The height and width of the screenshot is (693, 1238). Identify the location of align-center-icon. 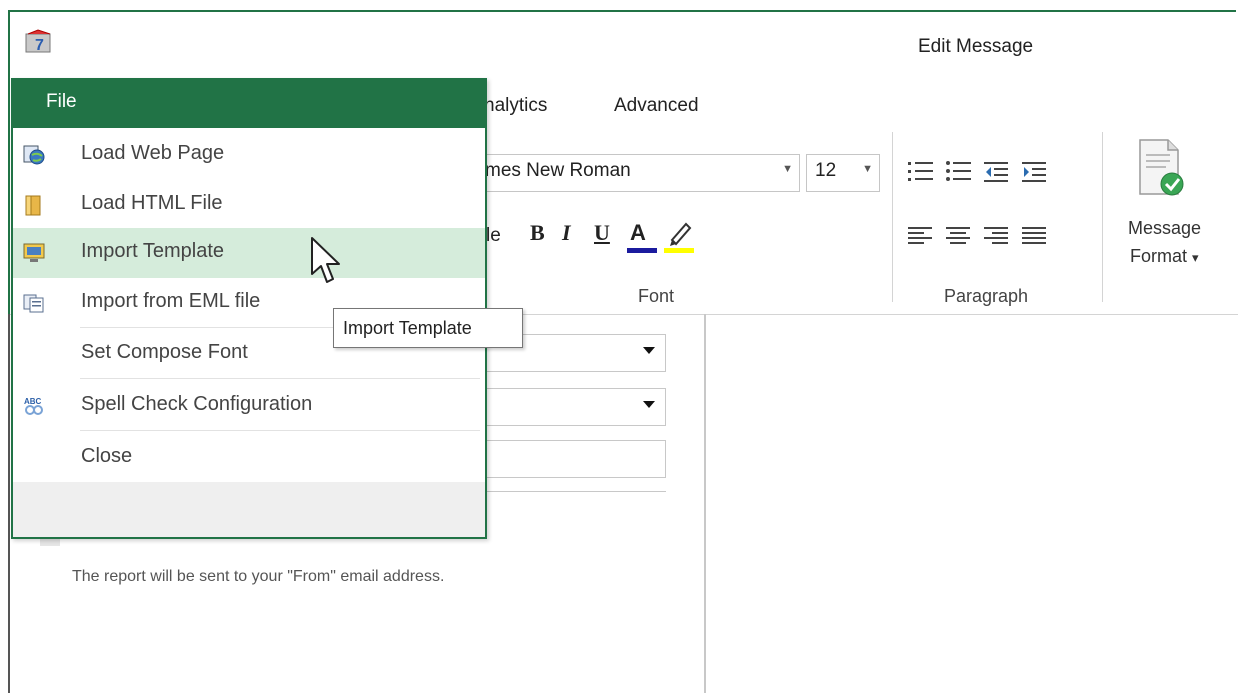
(959, 236).